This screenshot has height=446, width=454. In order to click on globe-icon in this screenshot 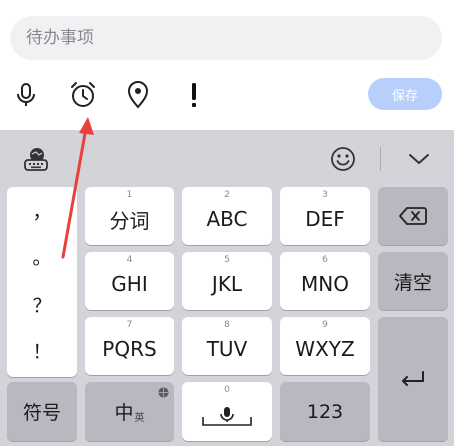, I will do `click(163, 392)`.